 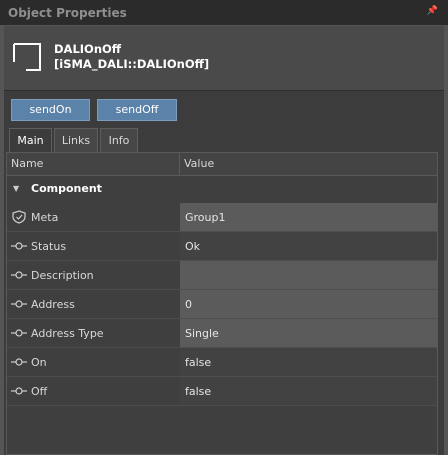 What do you see at coordinates (62, 275) in the screenshot?
I see `property-name: Description` at bounding box center [62, 275].